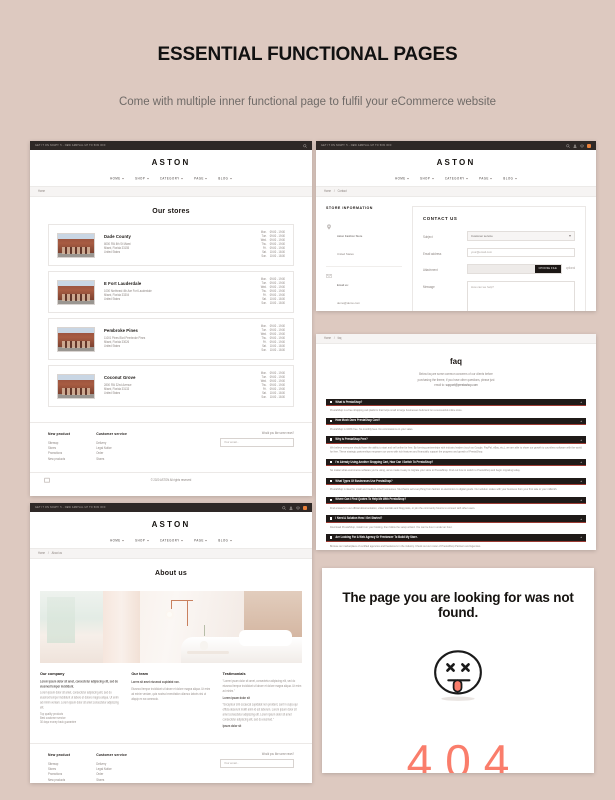  I want to click on hours-row: Sun. 10:00 - 18:00, so click(254, 397).